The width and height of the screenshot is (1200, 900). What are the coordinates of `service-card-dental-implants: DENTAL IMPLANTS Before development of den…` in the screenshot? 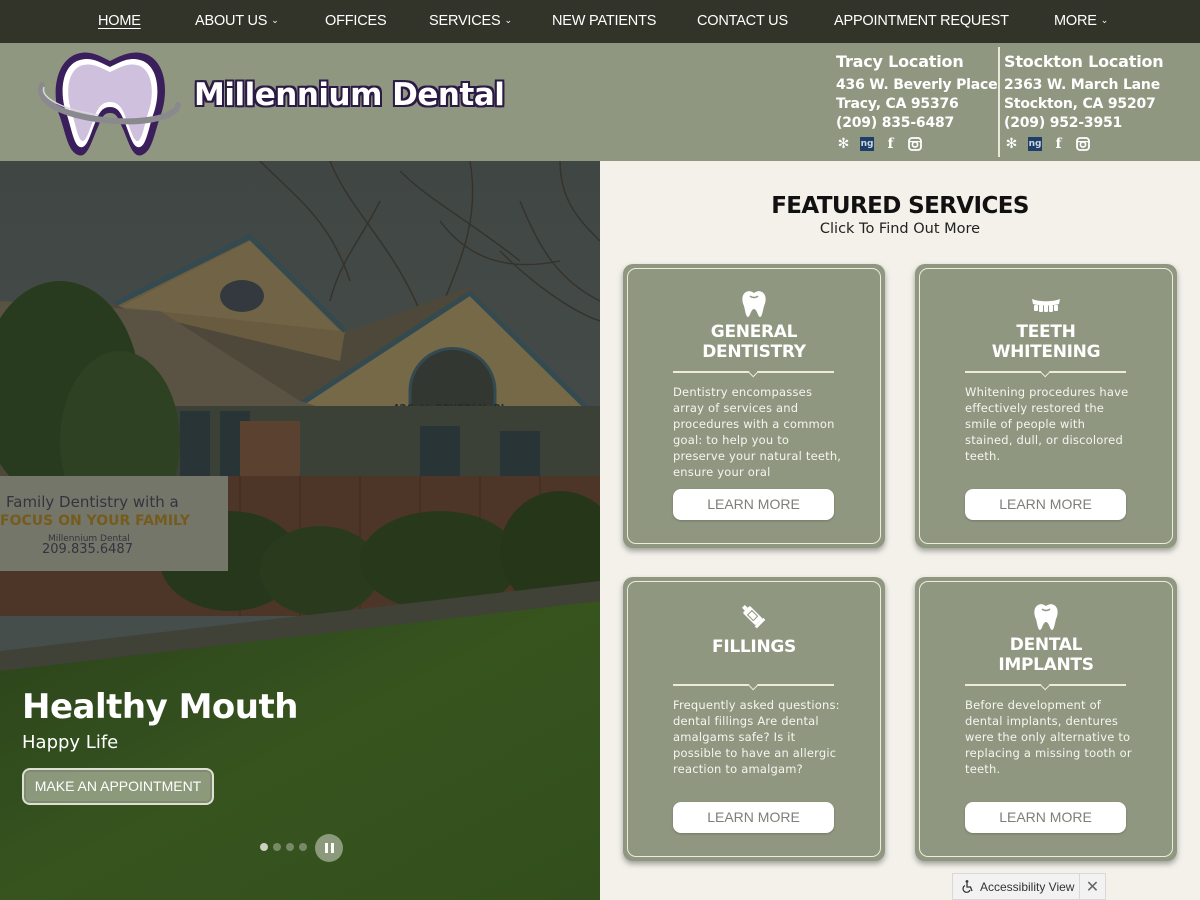 It's located at (1046, 719).